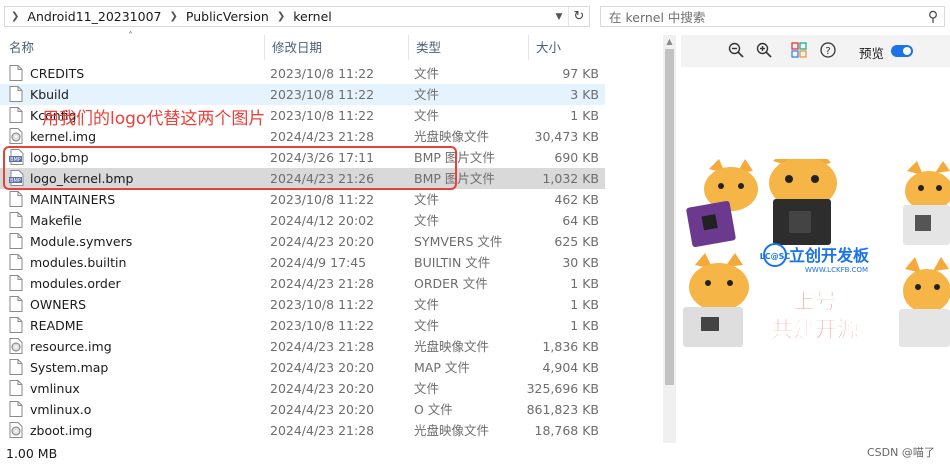  What do you see at coordinates (669, 42) in the screenshot?
I see `scroll-up-icon: ▲` at bounding box center [669, 42].